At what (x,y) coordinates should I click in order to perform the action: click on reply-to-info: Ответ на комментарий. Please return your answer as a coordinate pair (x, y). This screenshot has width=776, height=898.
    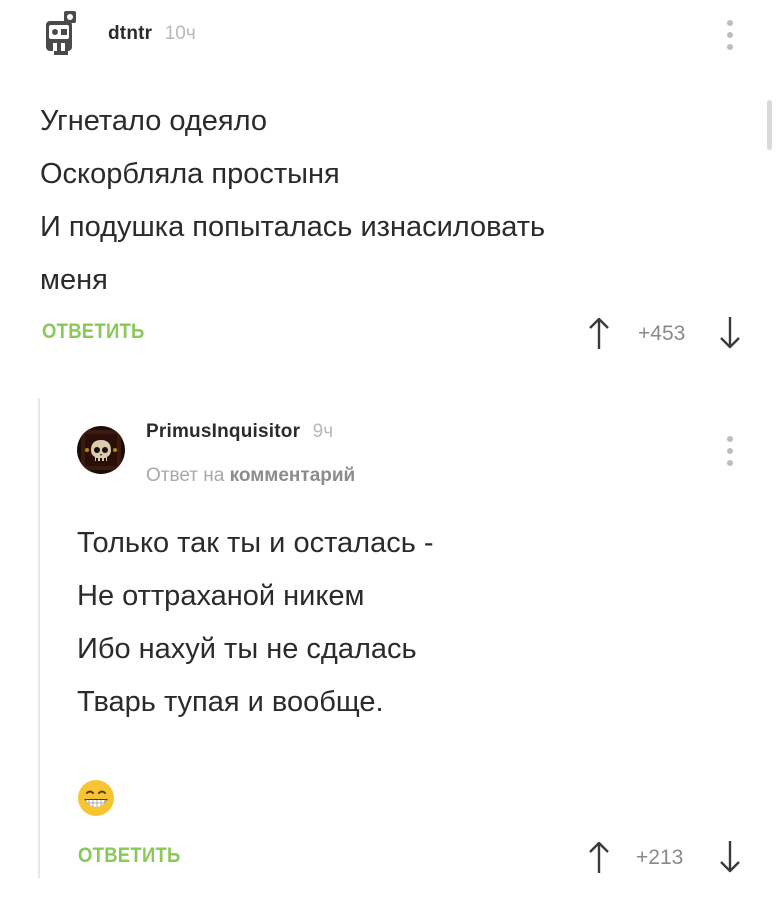
    Looking at the image, I should click on (250, 476).